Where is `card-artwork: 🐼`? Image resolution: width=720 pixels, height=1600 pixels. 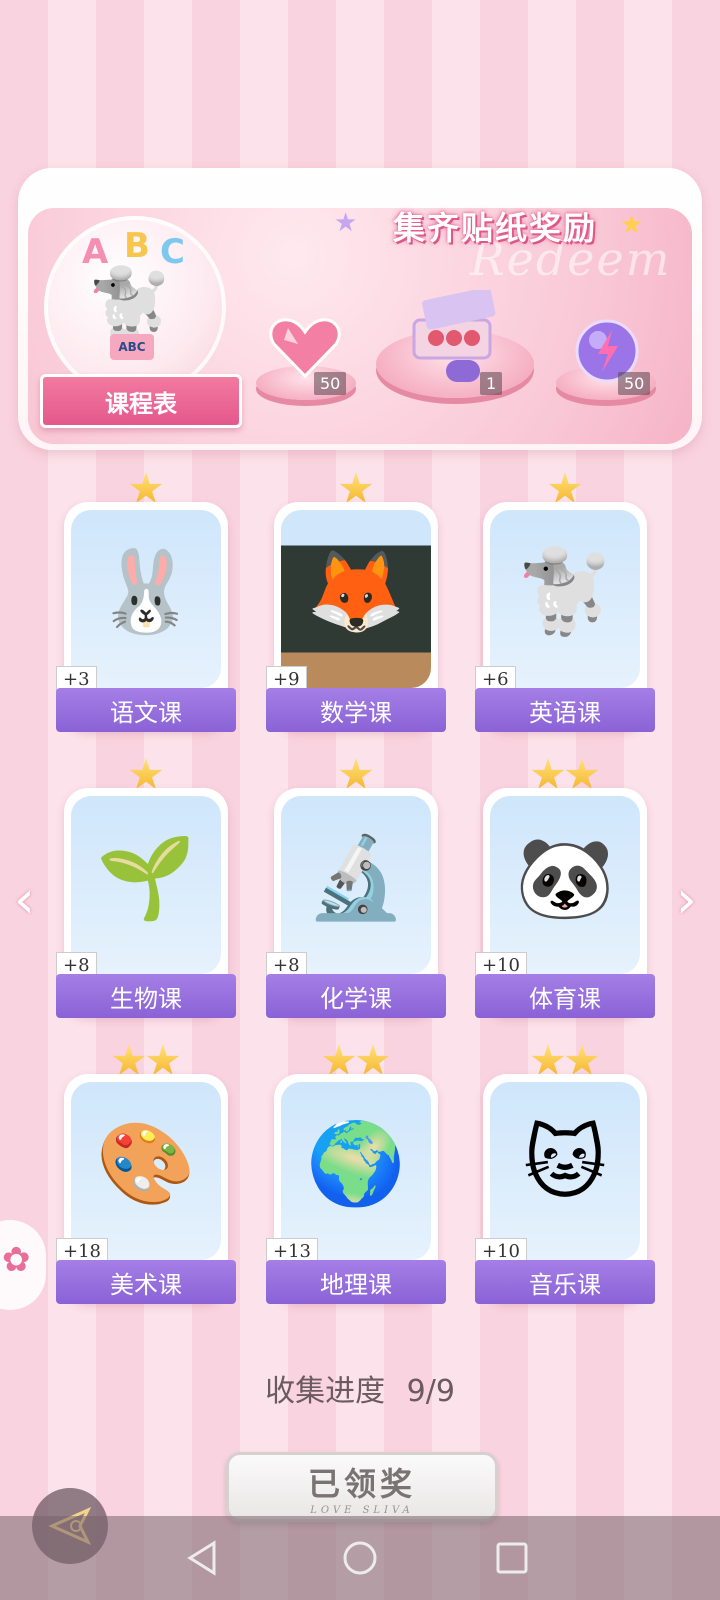
card-artwork: 🐼 is located at coordinates (565, 885).